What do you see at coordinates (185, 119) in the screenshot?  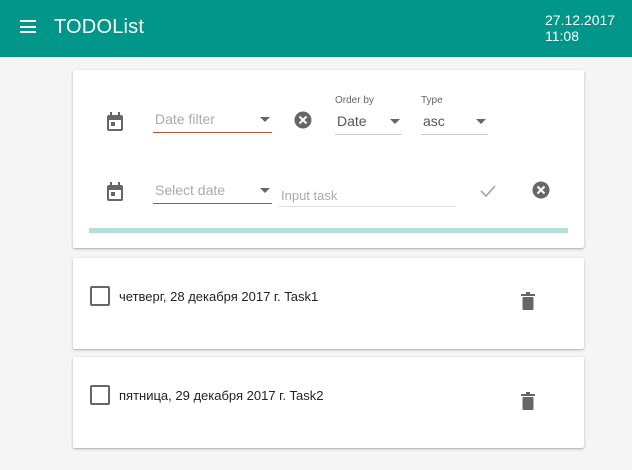 I see `date-filter-placeholder: Date filter` at bounding box center [185, 119].